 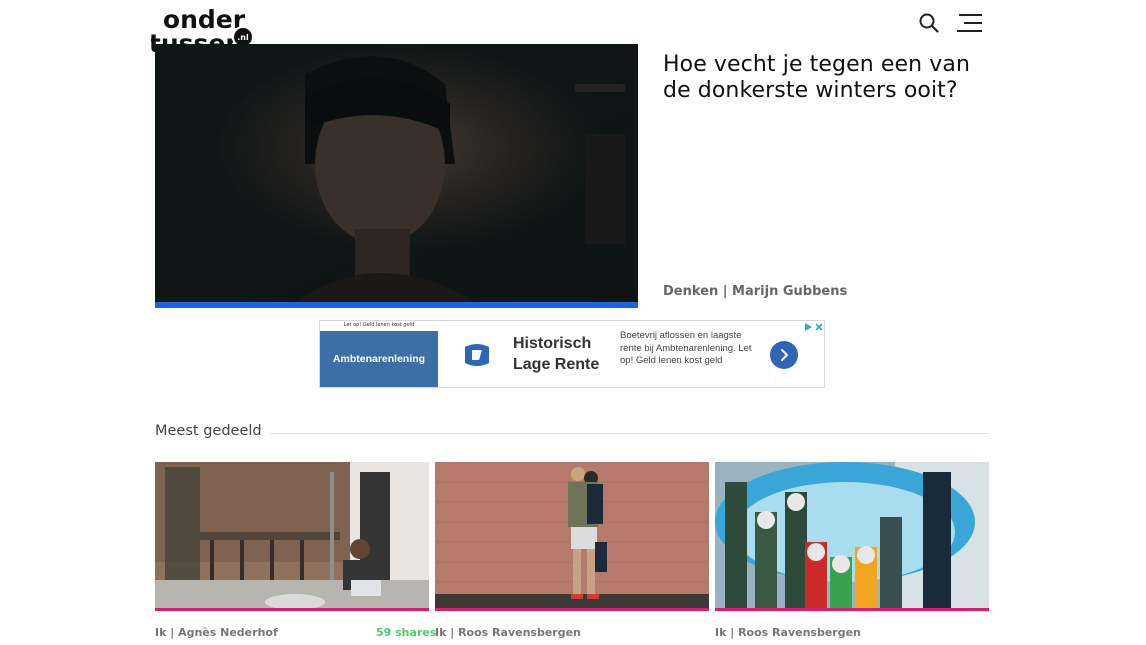 What do you see at coordinates (556, 354) in the screenshot?
I see `ad-headline: Historisch Lage Rente` at bounding box center [556, 354].